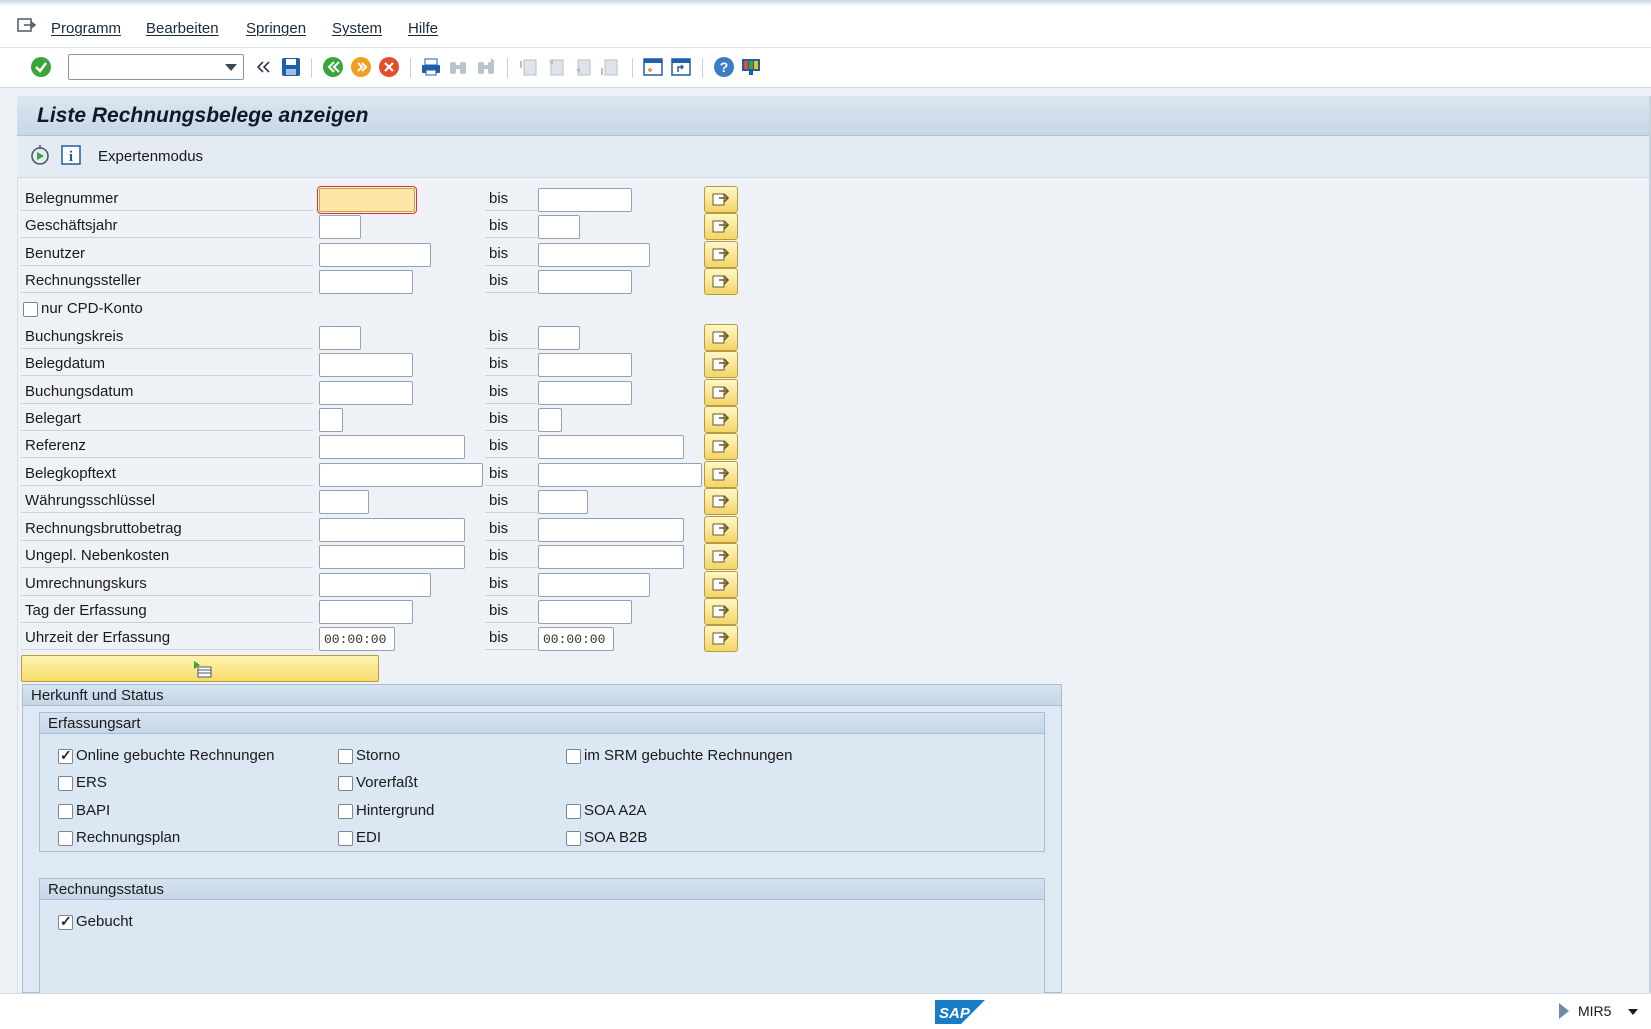 Image resolution: width=1651 pixels, height=1029 pixels. Describe the element at coordinates (65, 921) in the screenshot. I see `rechnungsstatus-checkbox` at that location.